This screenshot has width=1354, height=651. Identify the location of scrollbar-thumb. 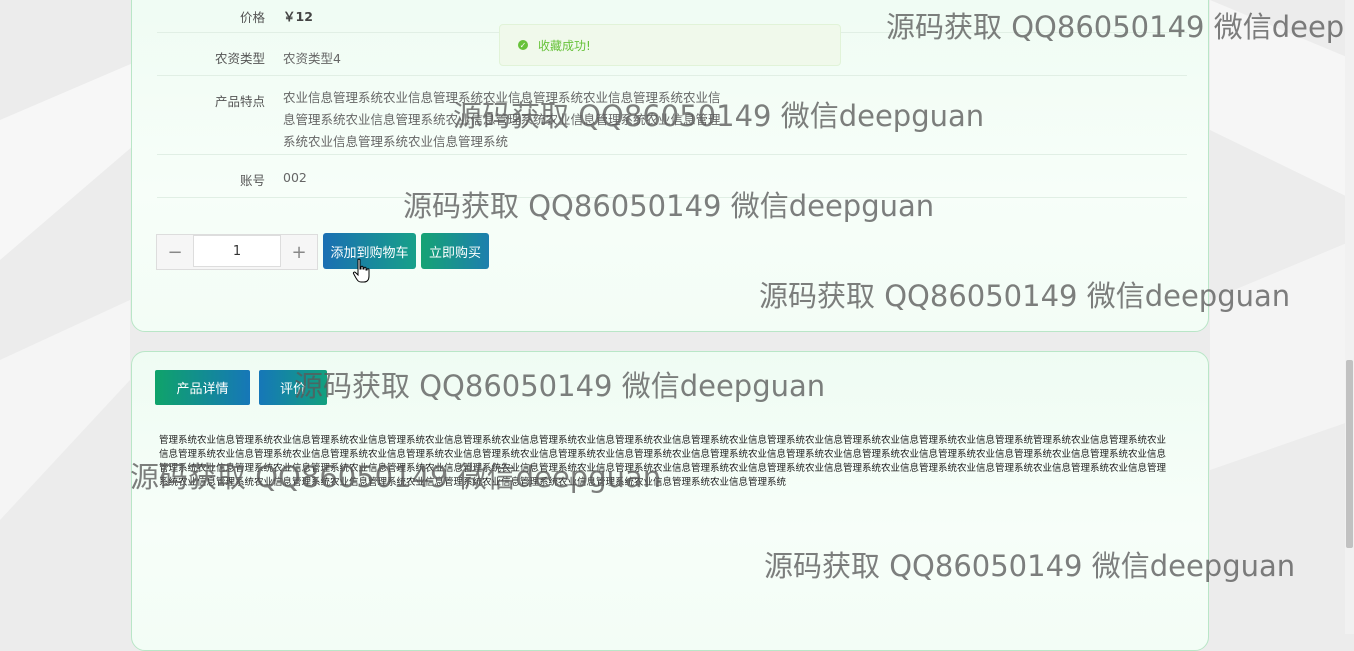
(1349, 454).